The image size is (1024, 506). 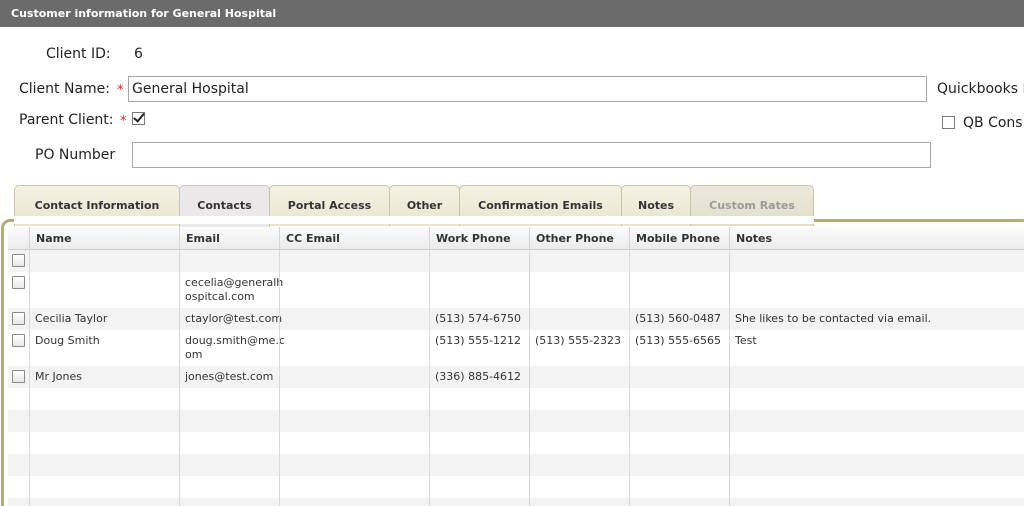 What do you see at coordinates (876, 238) in the screenshot?
I see `column-header-notes: Notes` at bounding box center [876, 238].